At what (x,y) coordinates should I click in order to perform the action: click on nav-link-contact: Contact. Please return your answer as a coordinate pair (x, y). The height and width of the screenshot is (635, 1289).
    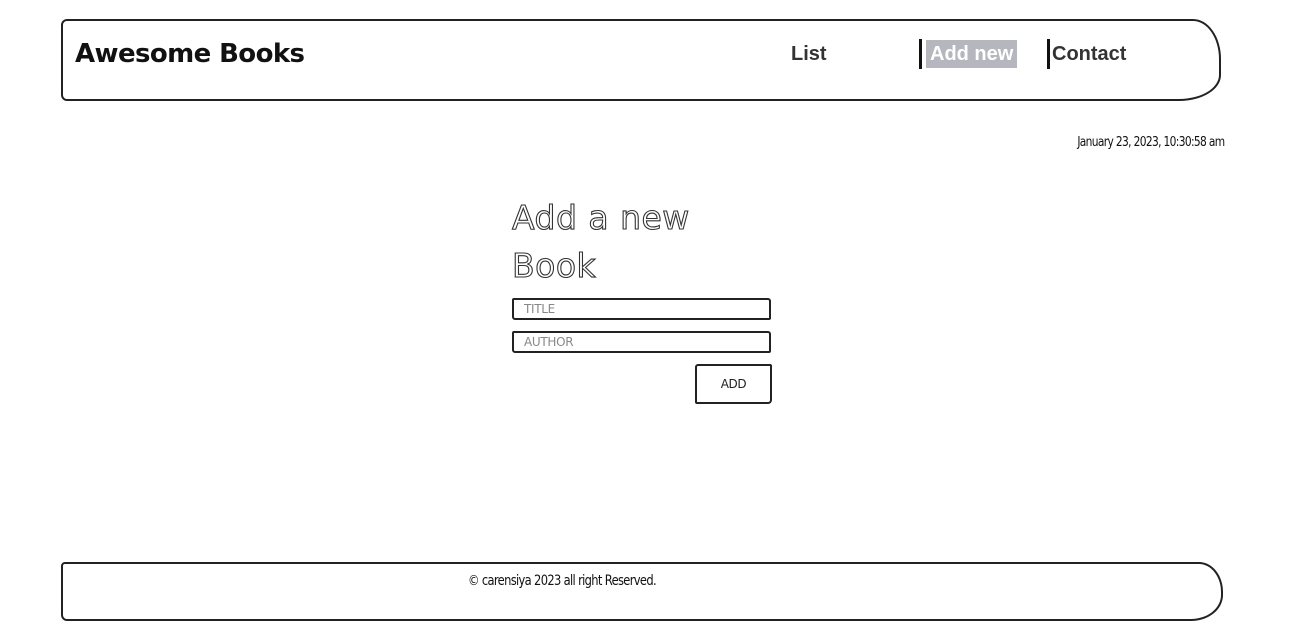
    Looking at the image, I should click on (1089, 54).